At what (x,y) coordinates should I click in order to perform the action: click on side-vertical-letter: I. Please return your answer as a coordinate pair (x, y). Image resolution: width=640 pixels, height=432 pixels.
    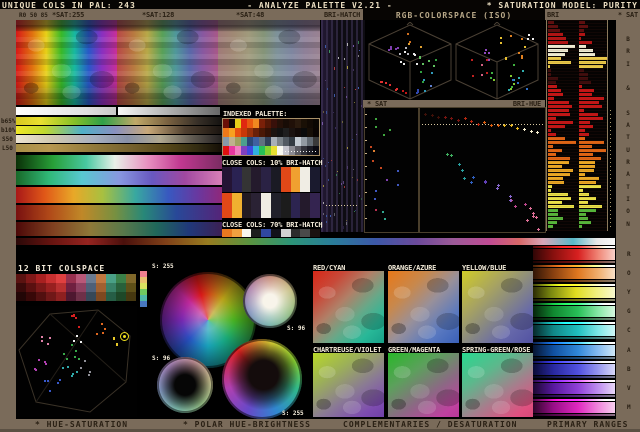
    Looking at the image, I should click on (628, 199).